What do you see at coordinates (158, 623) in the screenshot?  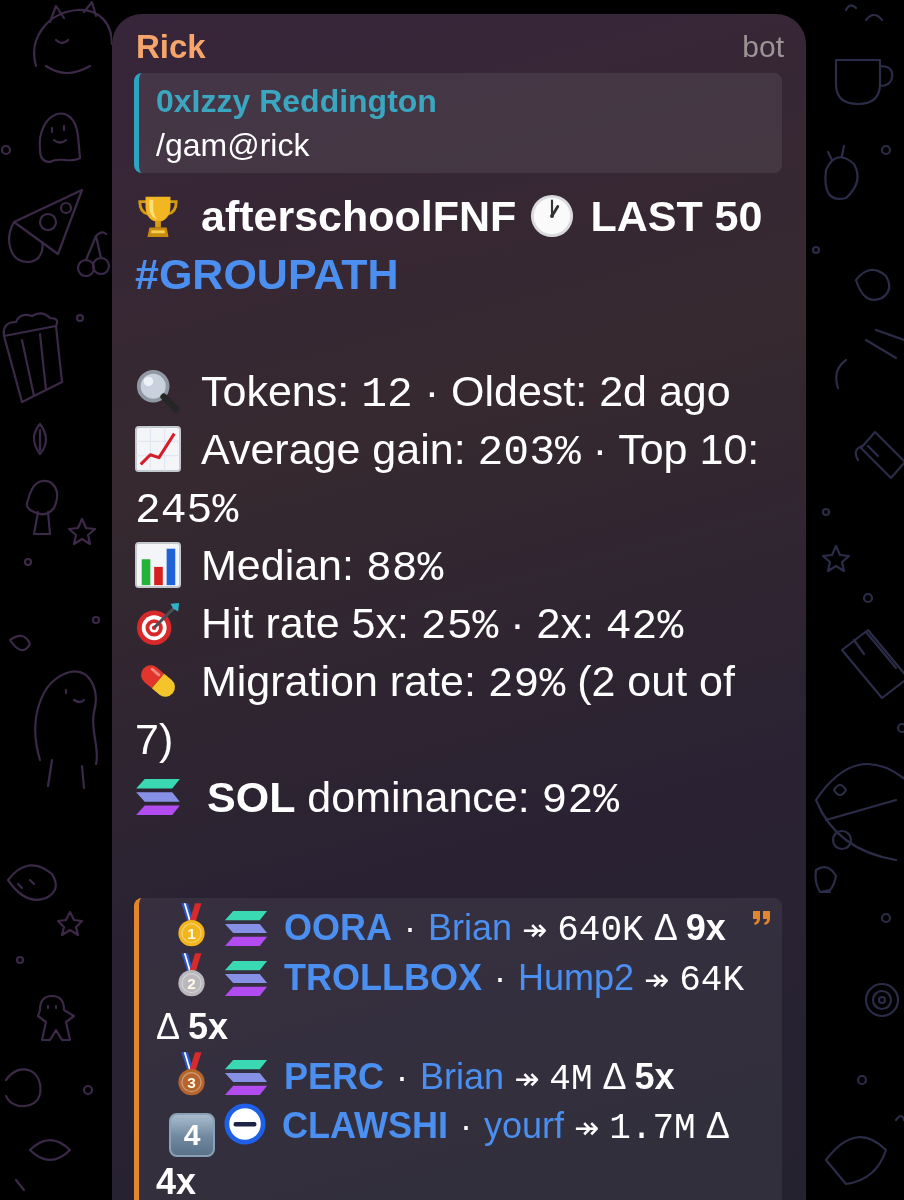 I see `dart-target-icon` at bounding box center [158, 623].